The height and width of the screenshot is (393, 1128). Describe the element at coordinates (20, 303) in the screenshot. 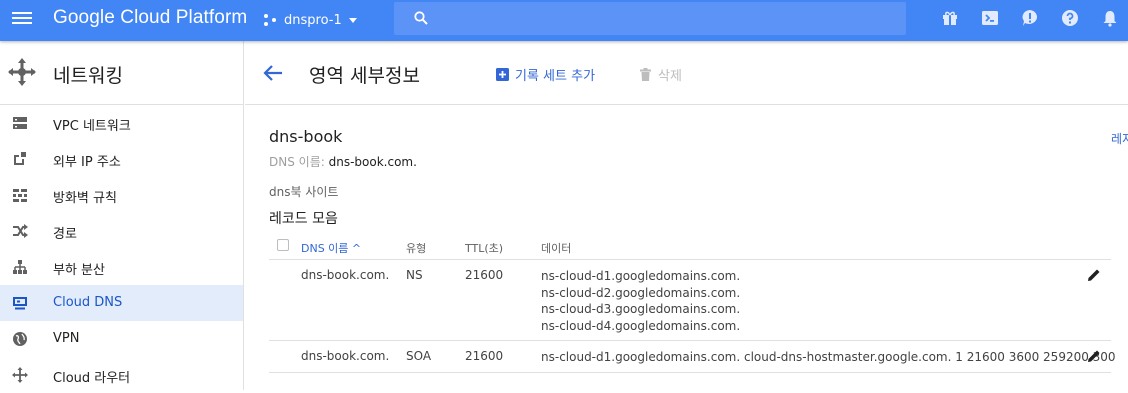

I see `cloud-dns-icon` at that location.